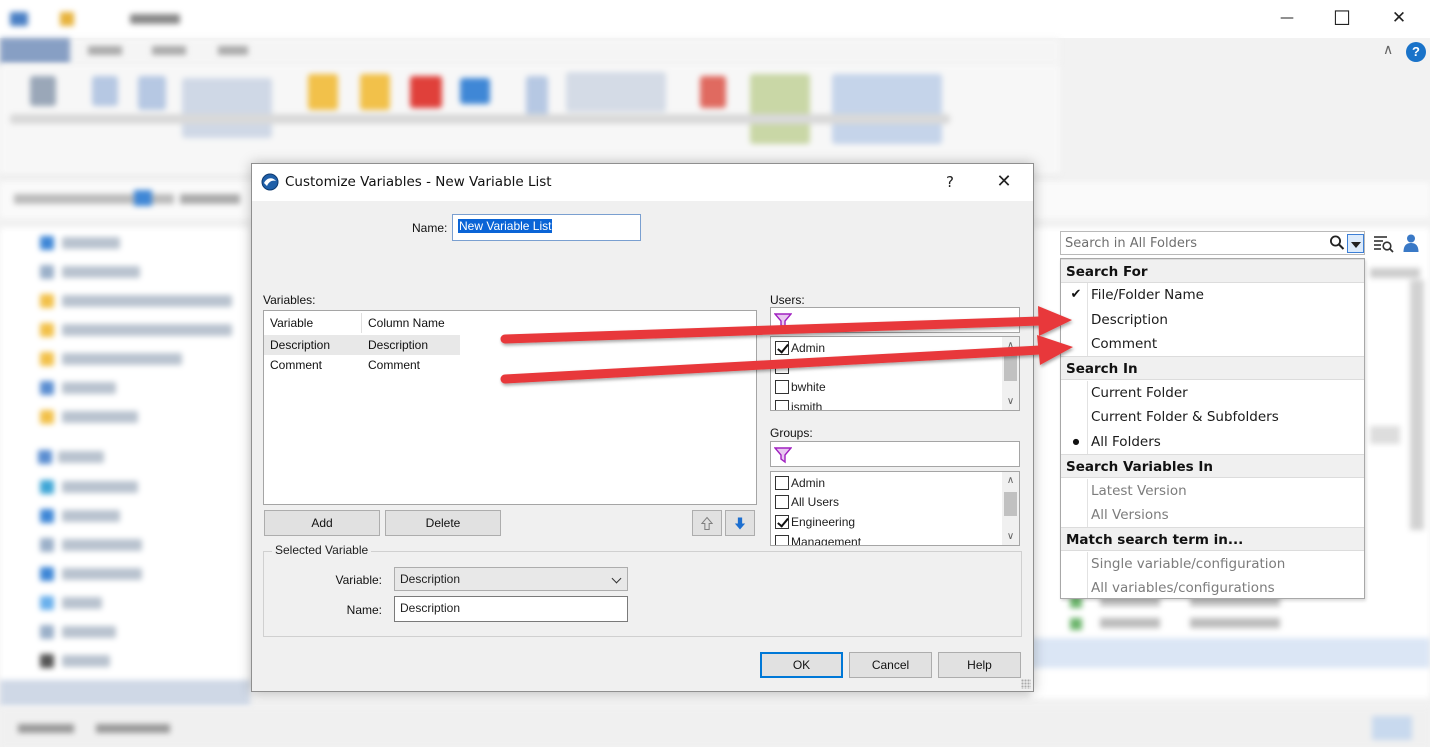 The width and height of the screenshot is (1430, 747). I want to click on menu-item-current-folder: Current Folder, so click(1212, 393).